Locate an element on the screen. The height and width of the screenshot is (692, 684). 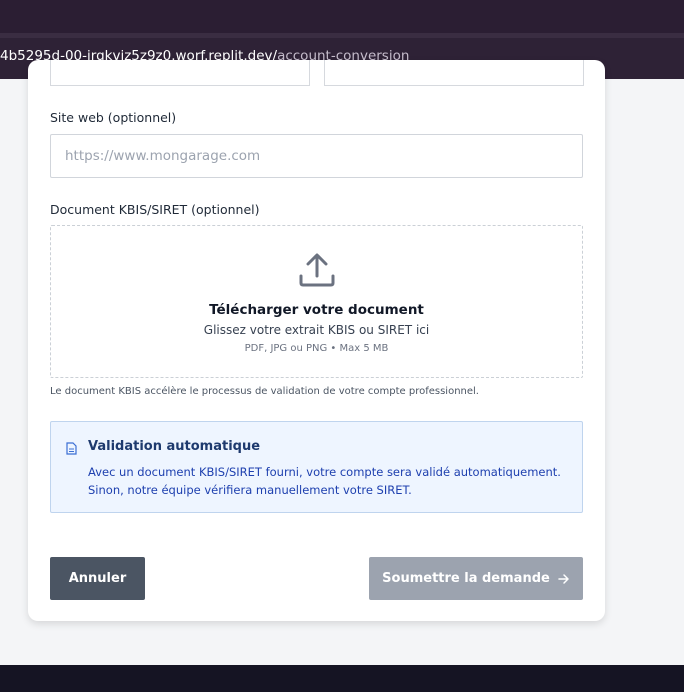
arrow-right-icon is located at coordinates (563, 578).